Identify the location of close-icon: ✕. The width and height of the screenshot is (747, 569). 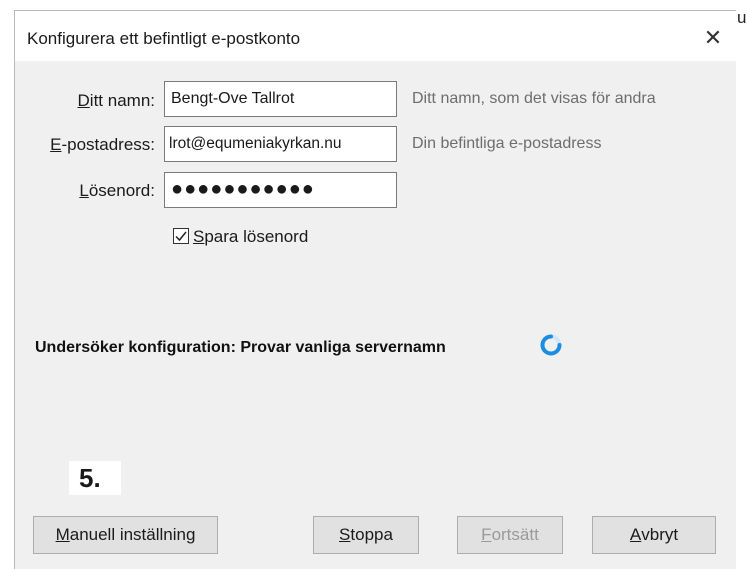
(713, 37).